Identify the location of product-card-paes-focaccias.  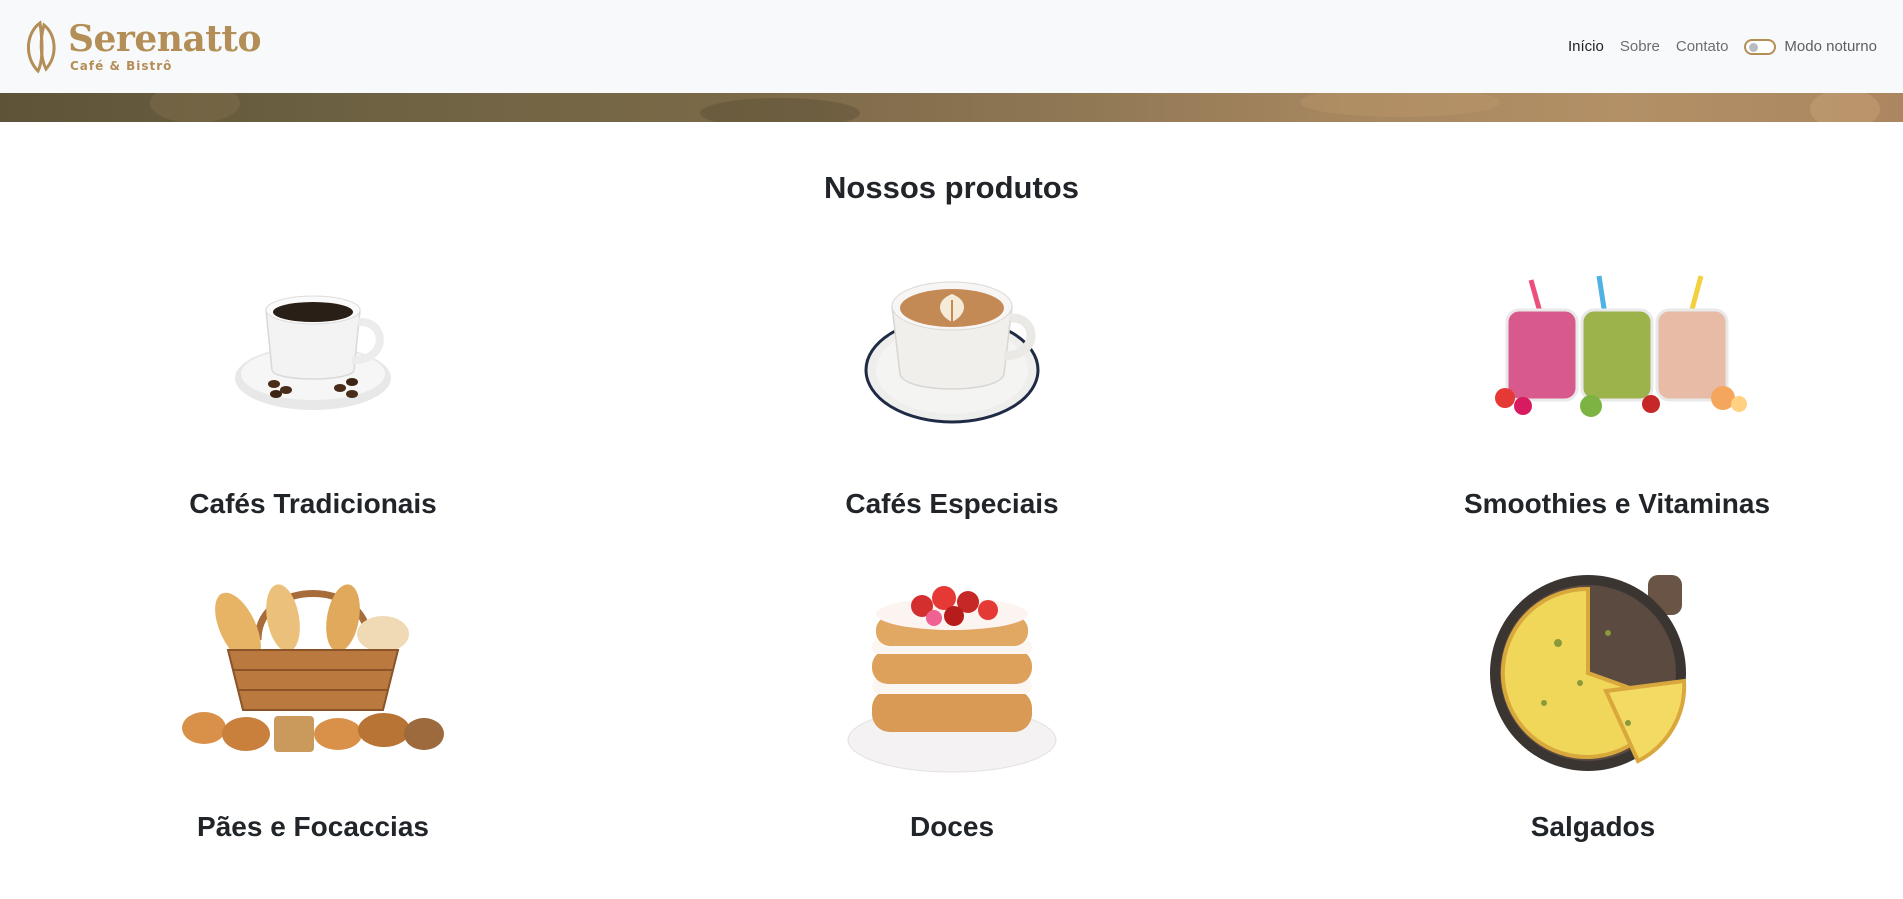
(313, 670).